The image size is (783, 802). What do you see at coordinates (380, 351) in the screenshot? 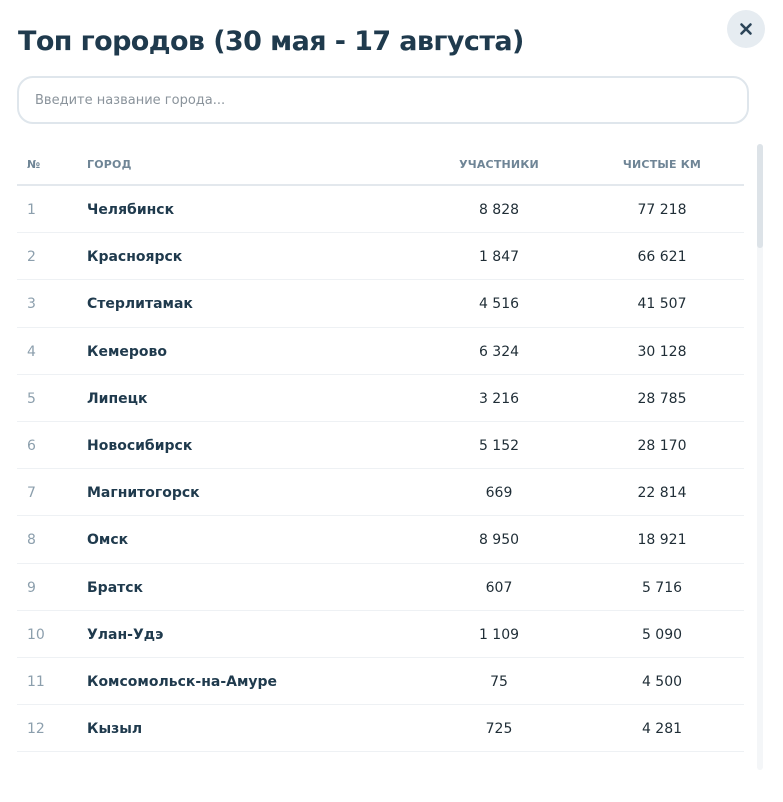
I see `table-row: 4 Кемерово 6 324 30 128` at bounding box center [380, 351].